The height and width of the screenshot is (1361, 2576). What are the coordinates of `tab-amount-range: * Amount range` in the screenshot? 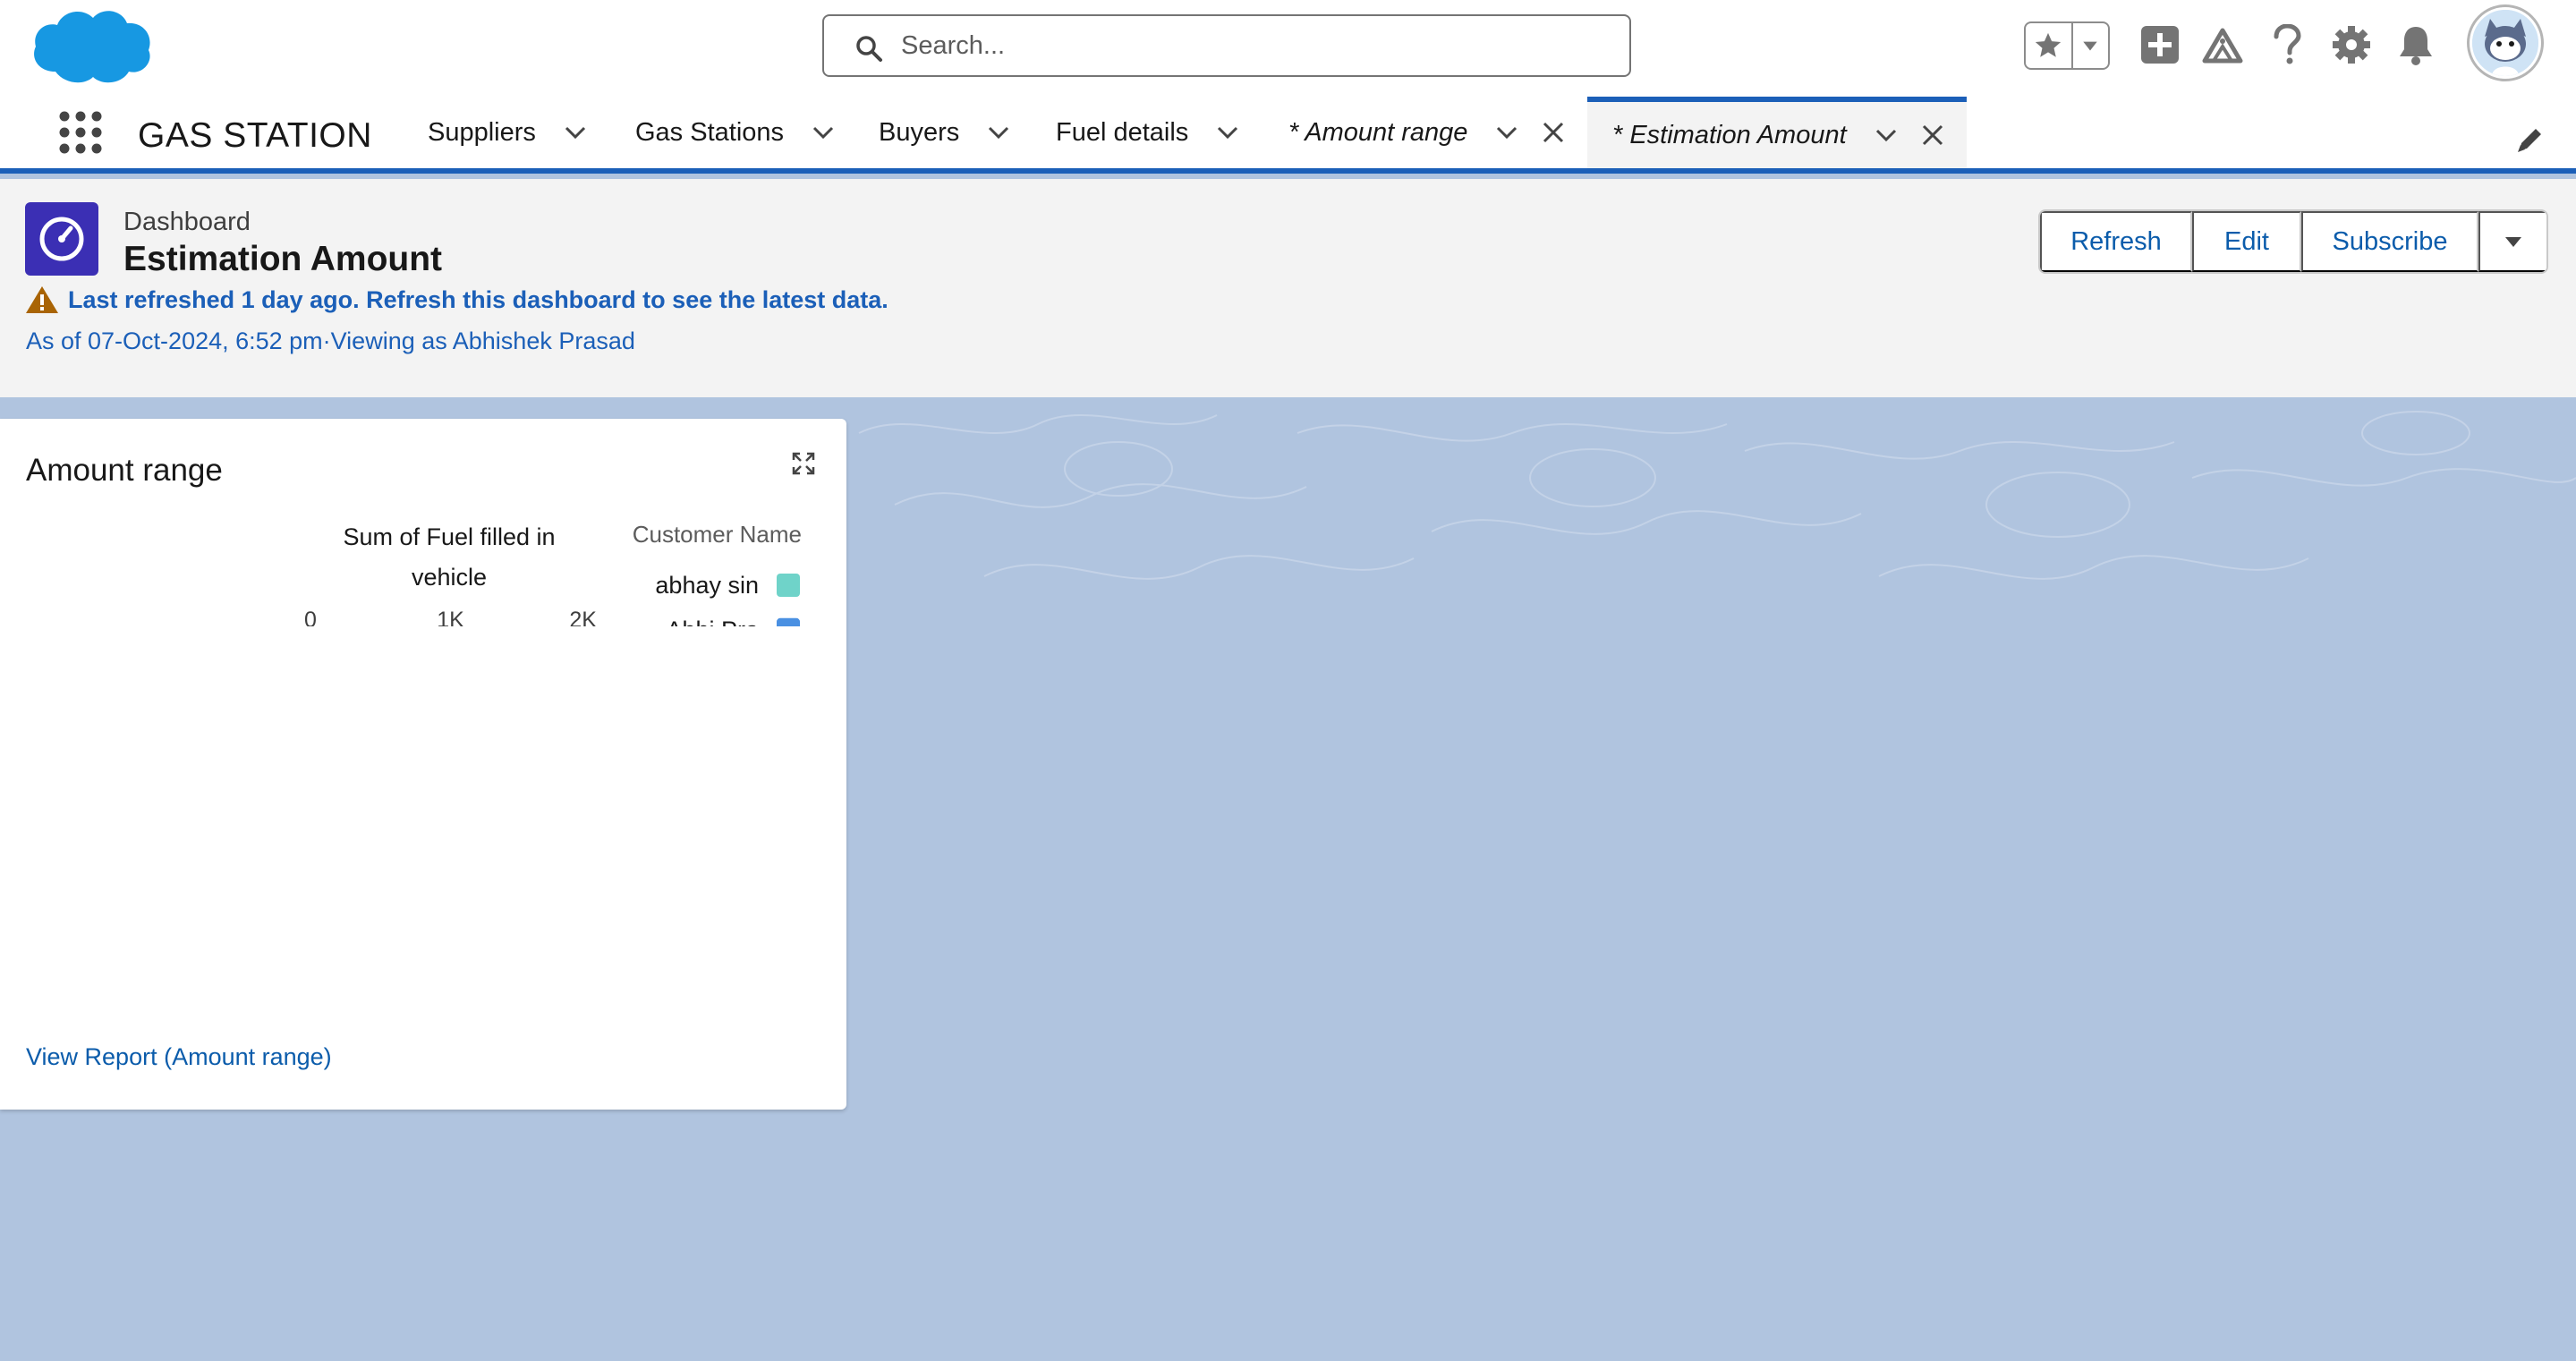 It's located at (1427, 132).